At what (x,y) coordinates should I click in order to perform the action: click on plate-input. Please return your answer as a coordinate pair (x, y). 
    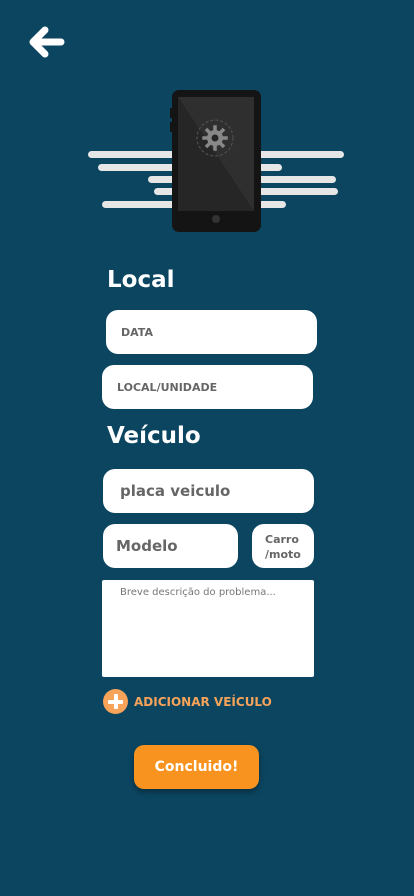
    Looking at the image, I should click on (208, 491).